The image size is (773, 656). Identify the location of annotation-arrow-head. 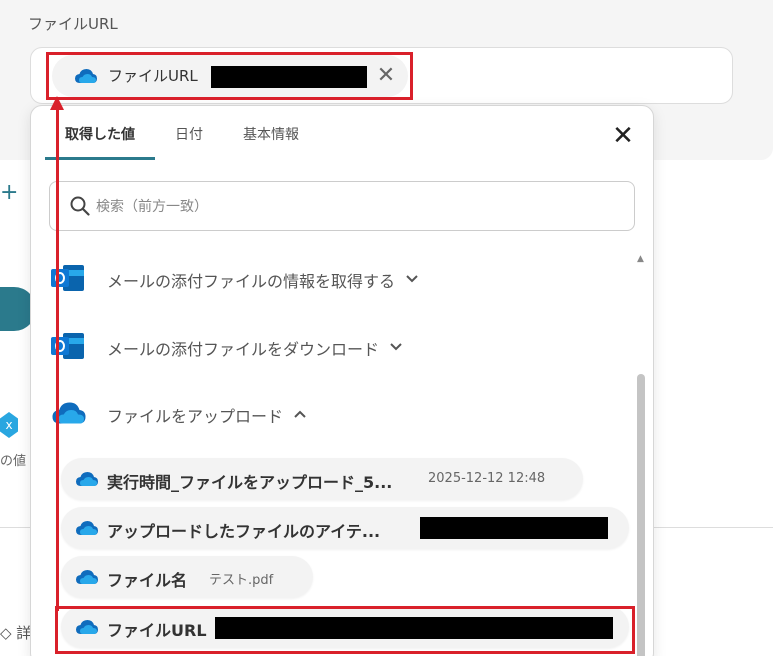
(57, 103).